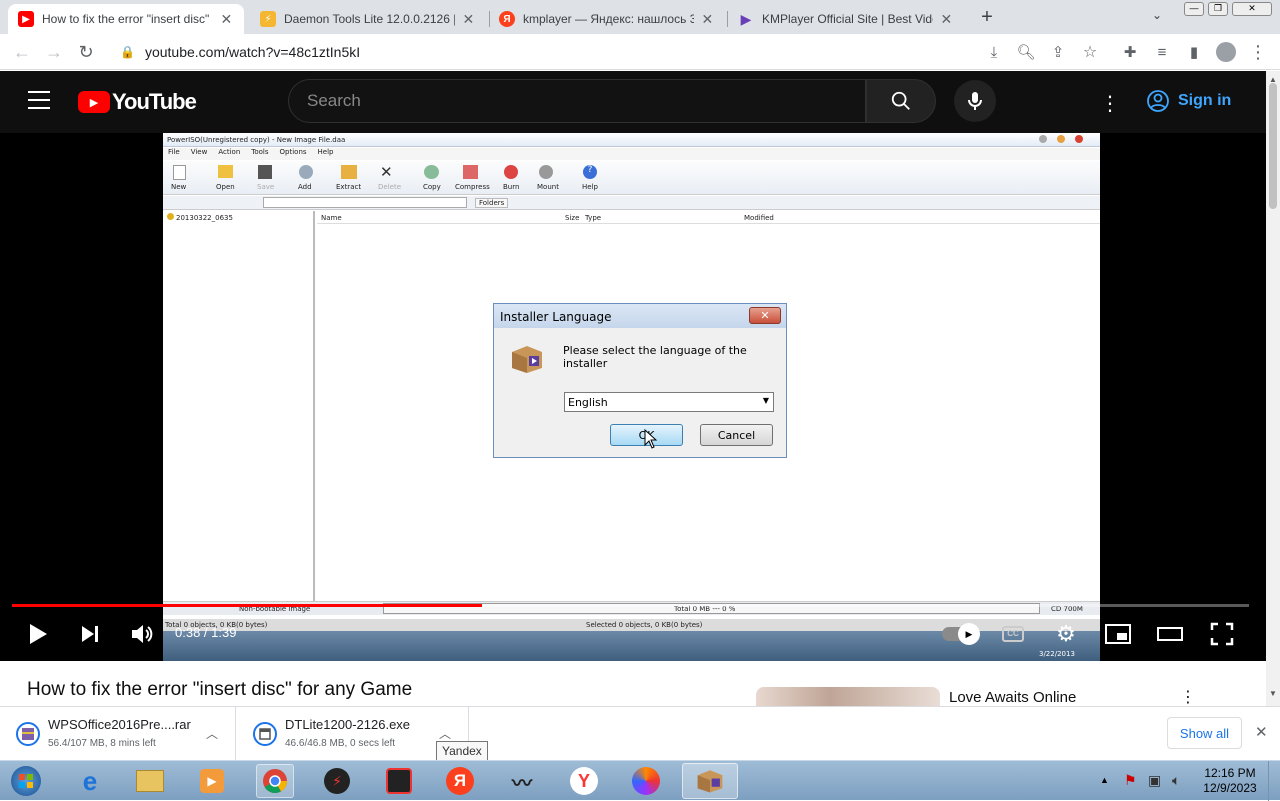 This screenshot has width=1280, height=801. What do you see at coordinates (1273, 693) in the screenshot?
I see `scroll-down-icon: ▼` at bounding box center [1273, 693].